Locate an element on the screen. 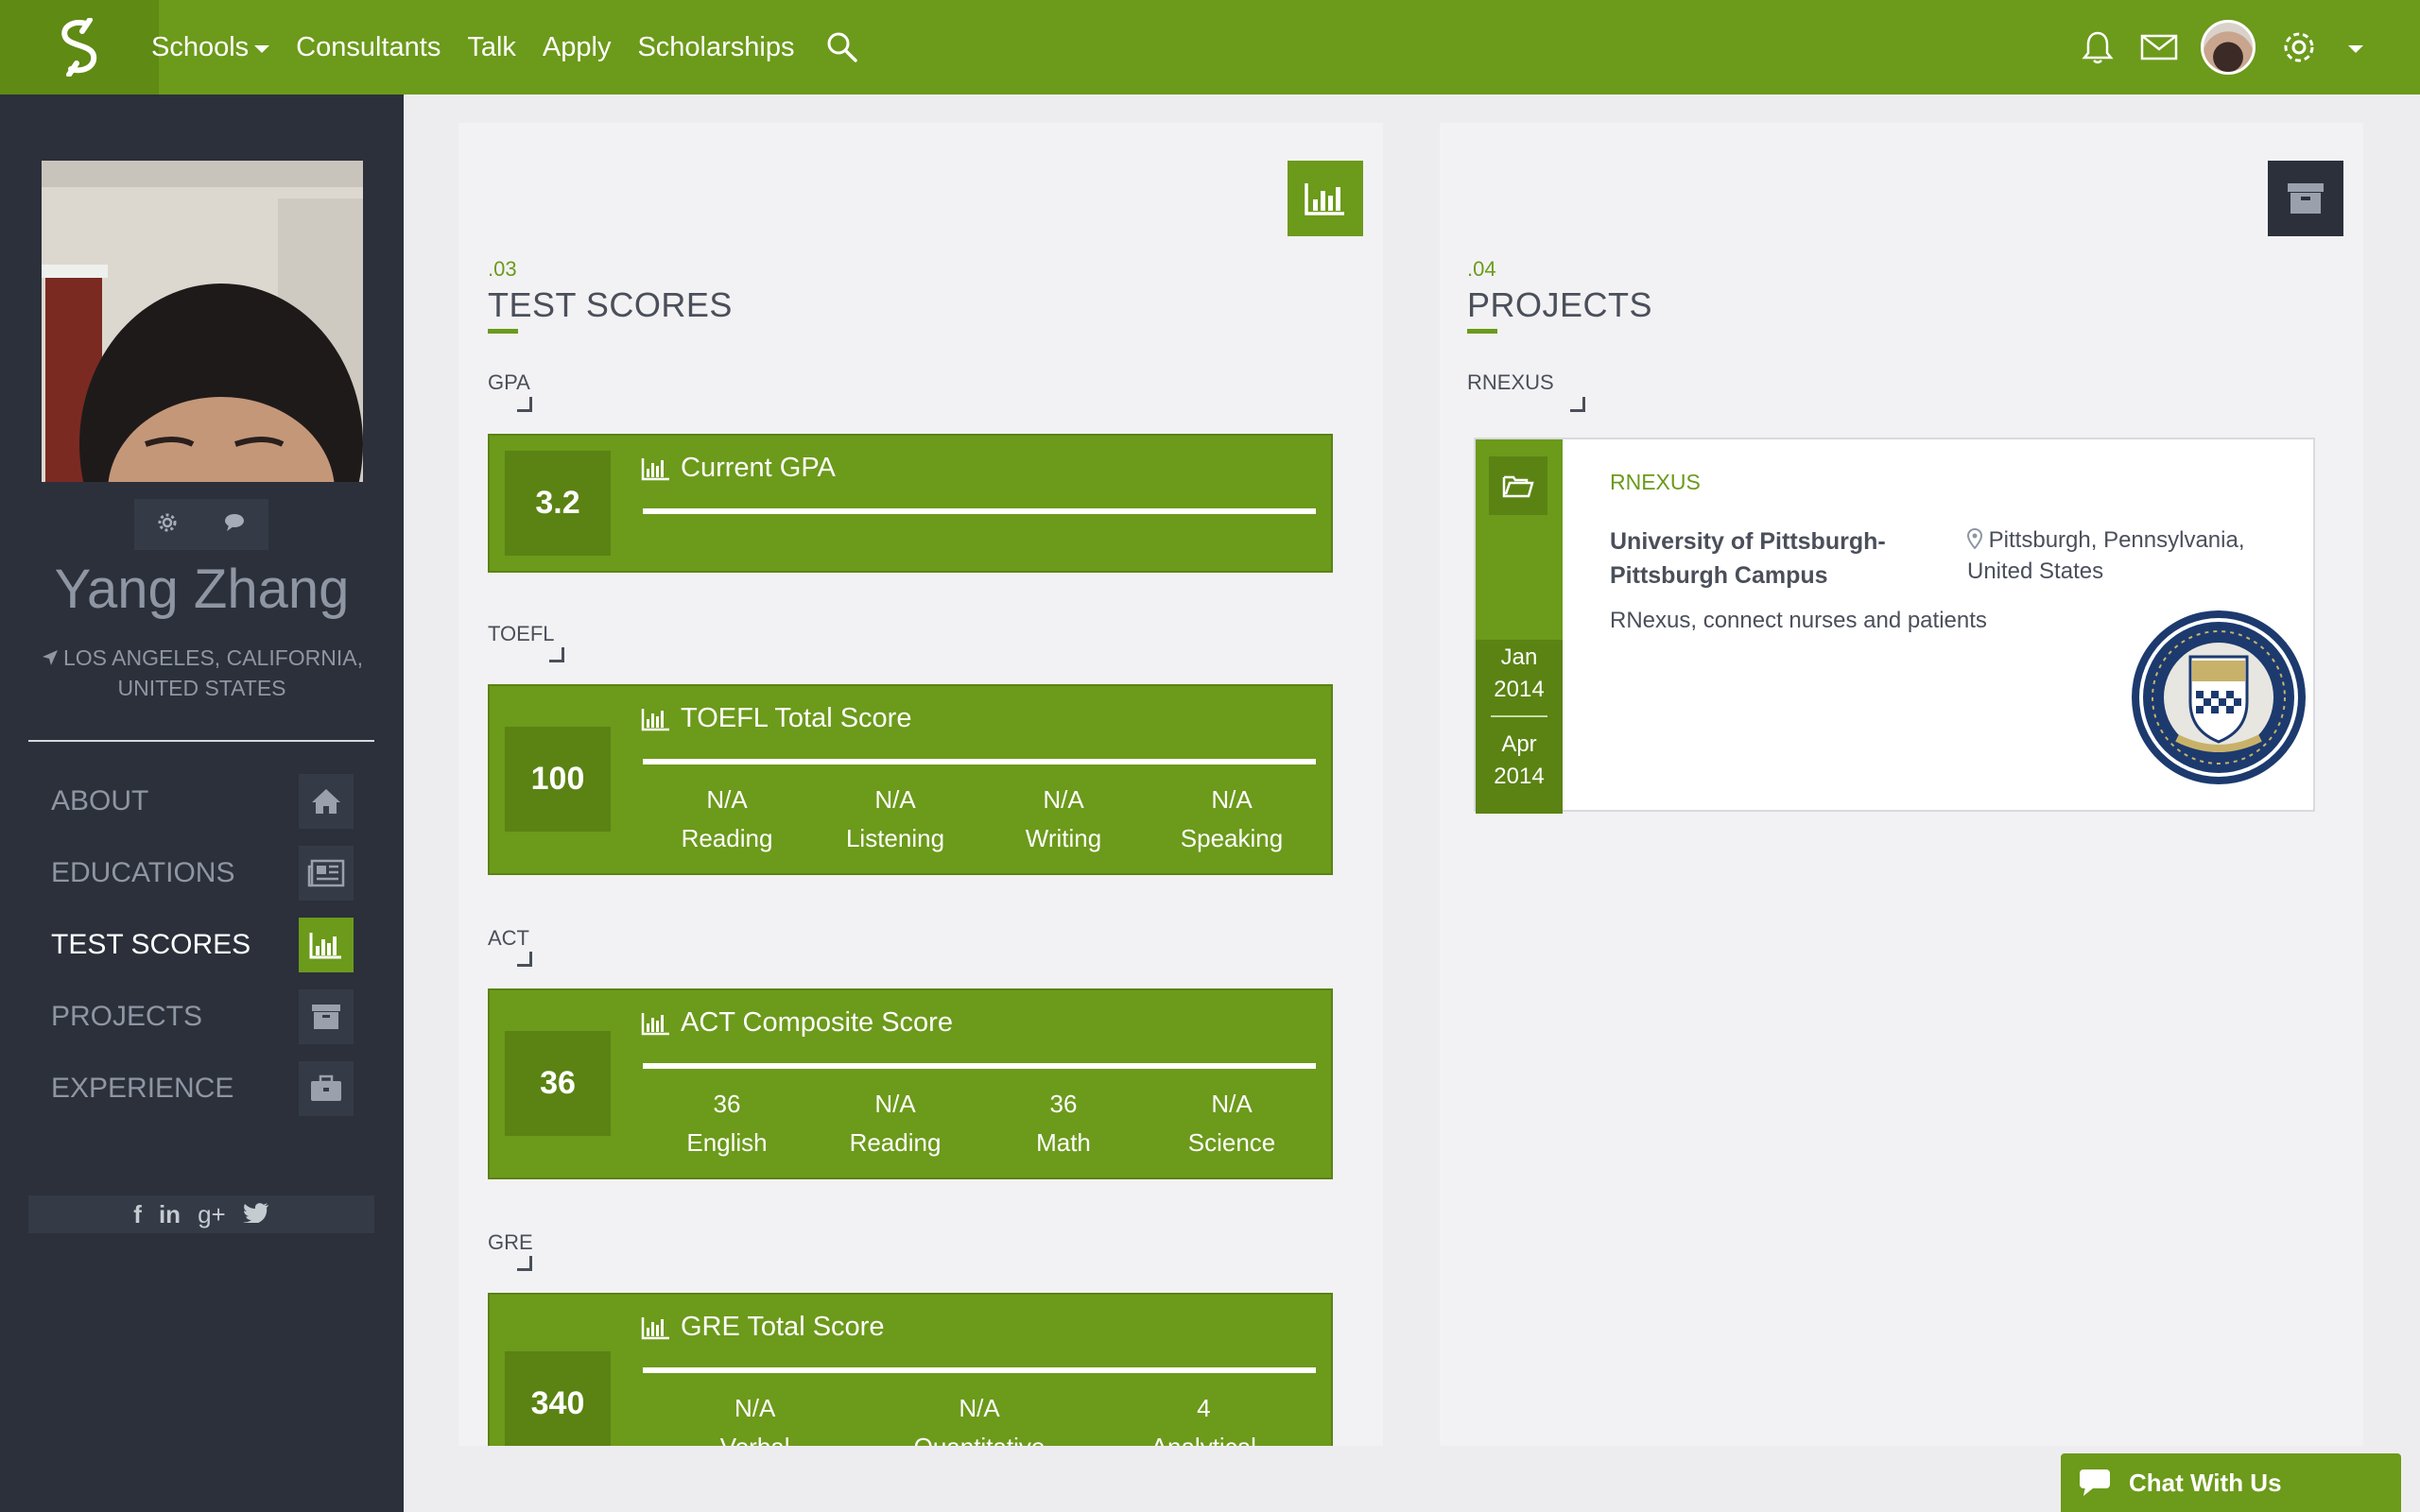 This screenshot has height=1512, width=2420. subscore-value: 36 is located at coordinates (727, 1104).